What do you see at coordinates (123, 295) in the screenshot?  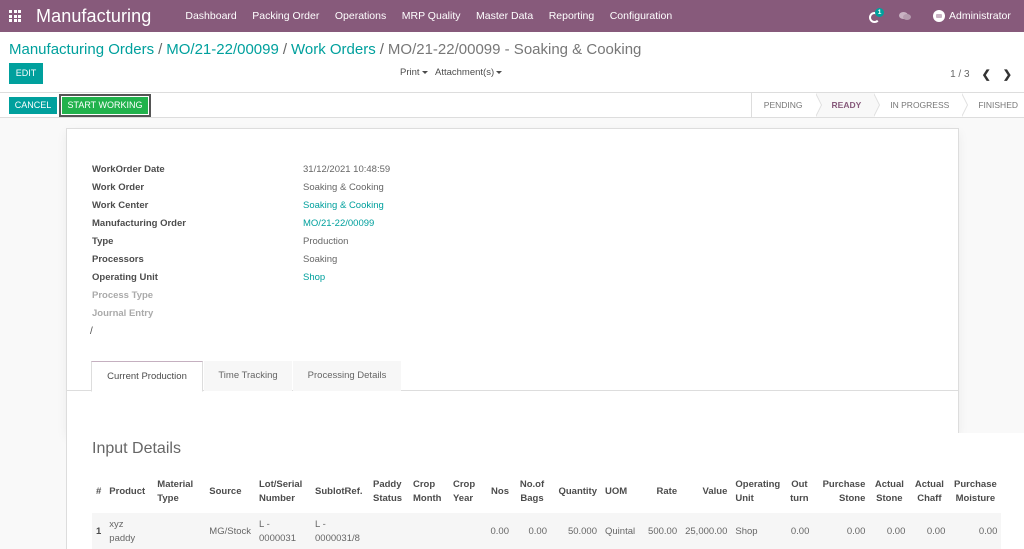 I see `field-label: Process Type` at bounding box center [123, 295].